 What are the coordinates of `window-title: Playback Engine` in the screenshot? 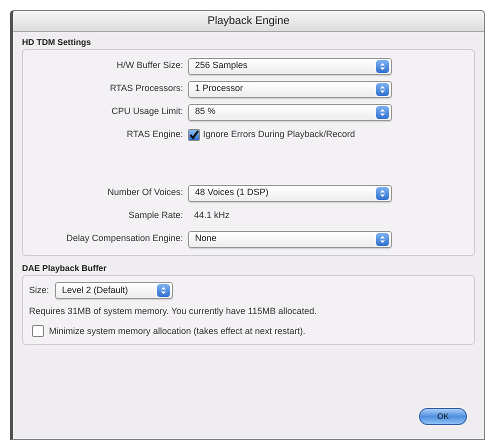 It's located at (249, 21).